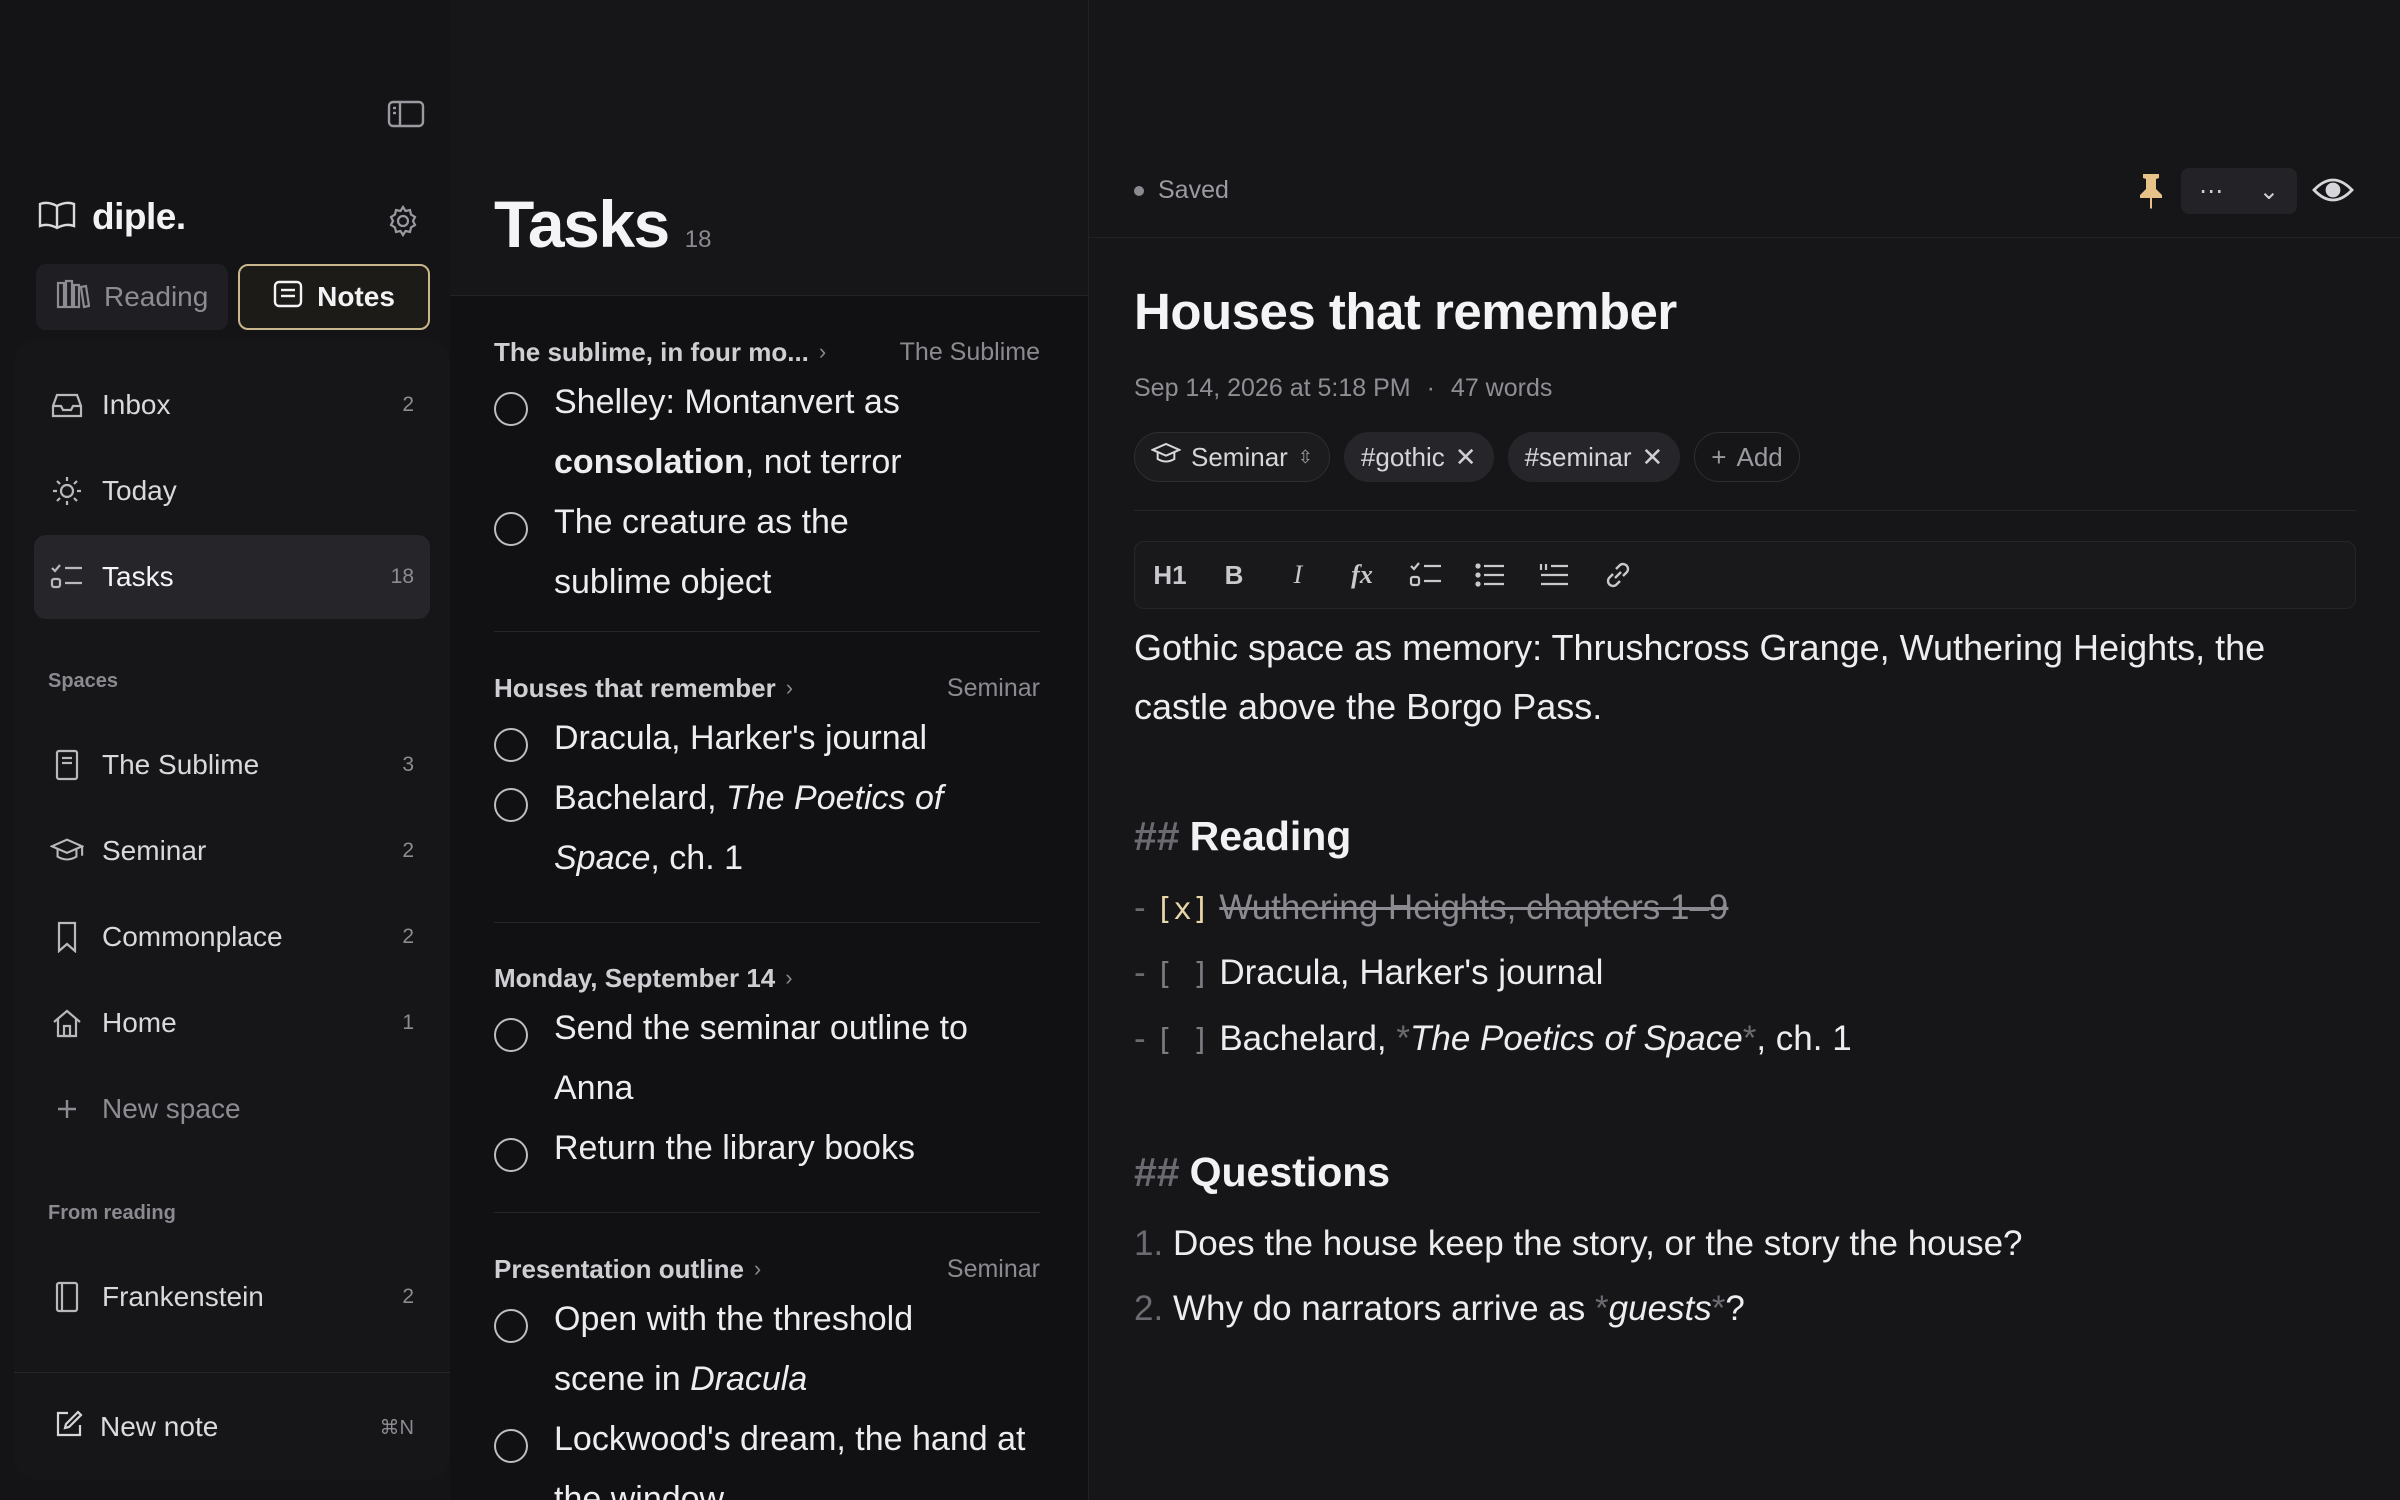 The image size is (2400, 1500). What do you see at coordinates (1362, 575) in the screenshot?
I see `formula-button: fx` at bounding box center [1362, 575].